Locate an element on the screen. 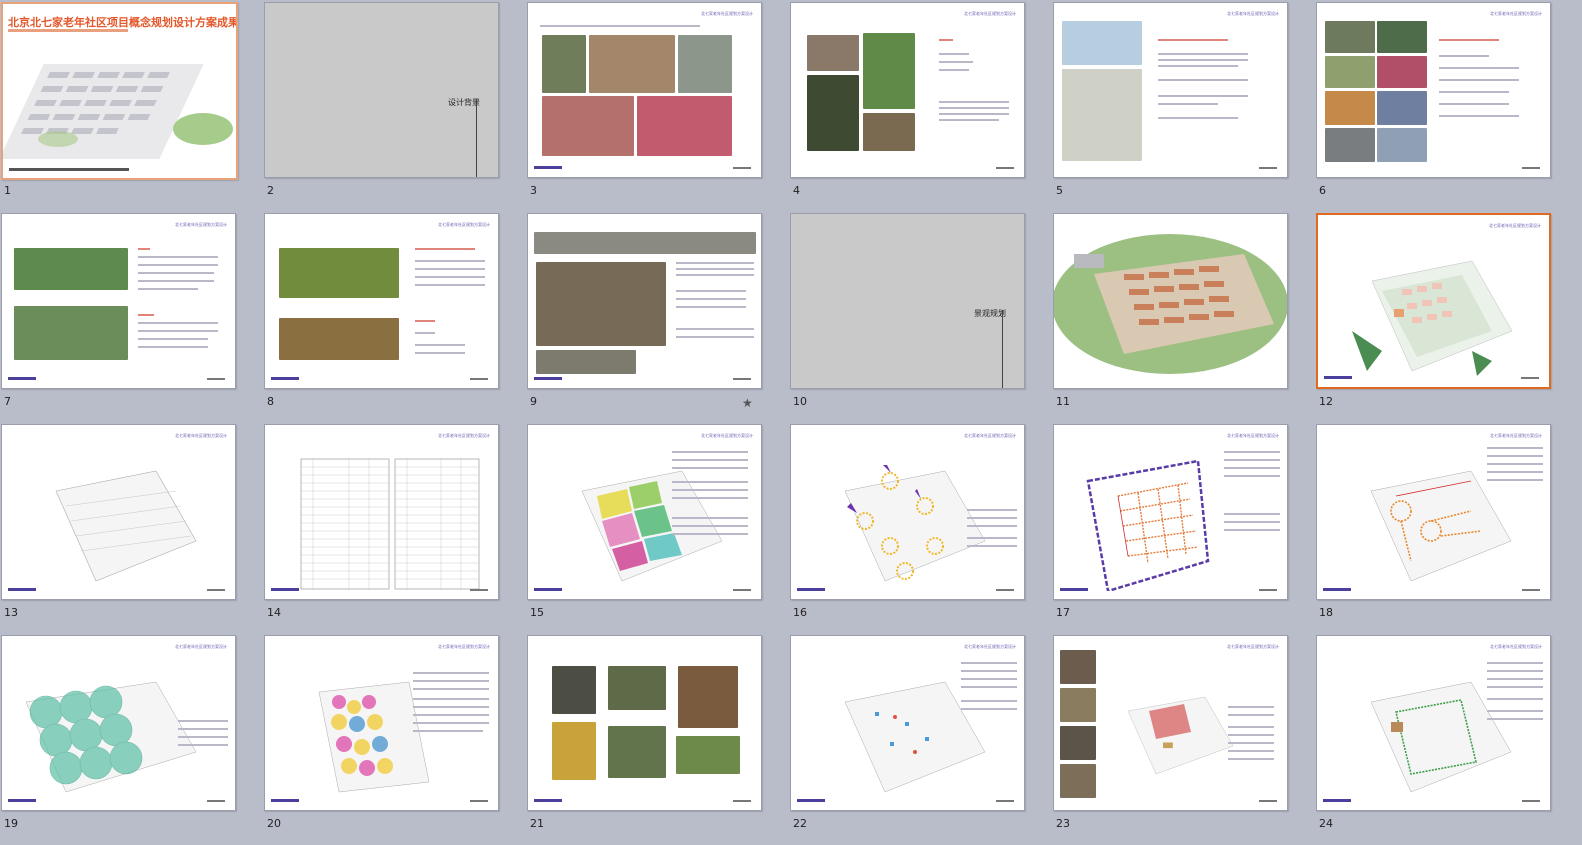  star-icon: ★ is located at coordinates (747, 403).